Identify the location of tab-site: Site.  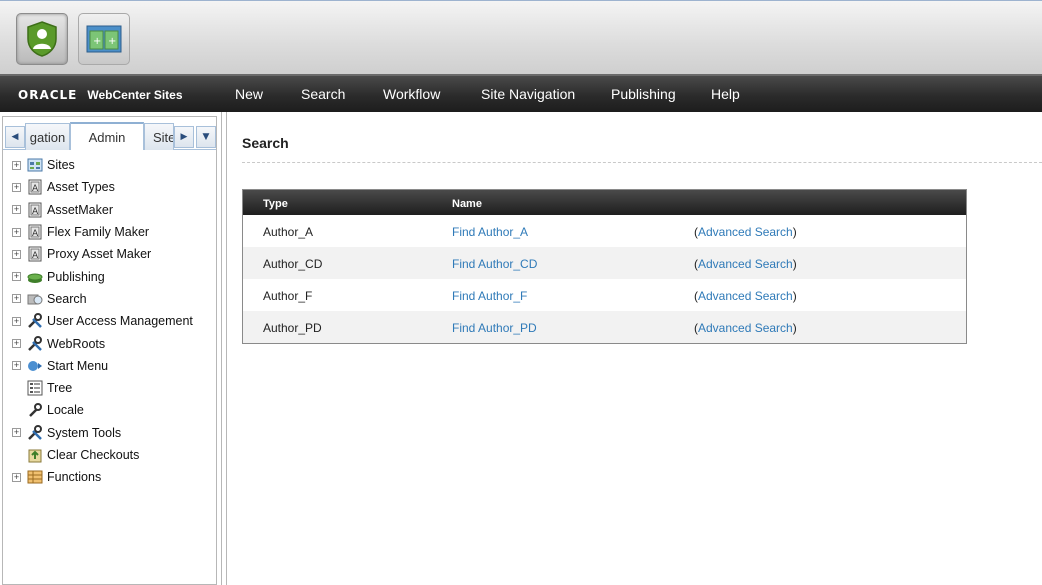
(159, 136).